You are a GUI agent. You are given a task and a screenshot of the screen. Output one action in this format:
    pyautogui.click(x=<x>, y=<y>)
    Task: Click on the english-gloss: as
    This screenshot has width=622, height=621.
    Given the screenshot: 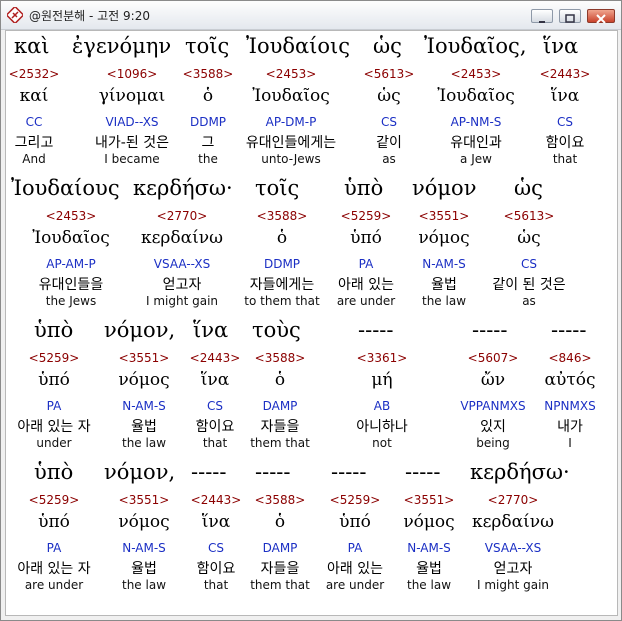 What is the action you would take?
    pyautogui.click(x=389, y=159)
    